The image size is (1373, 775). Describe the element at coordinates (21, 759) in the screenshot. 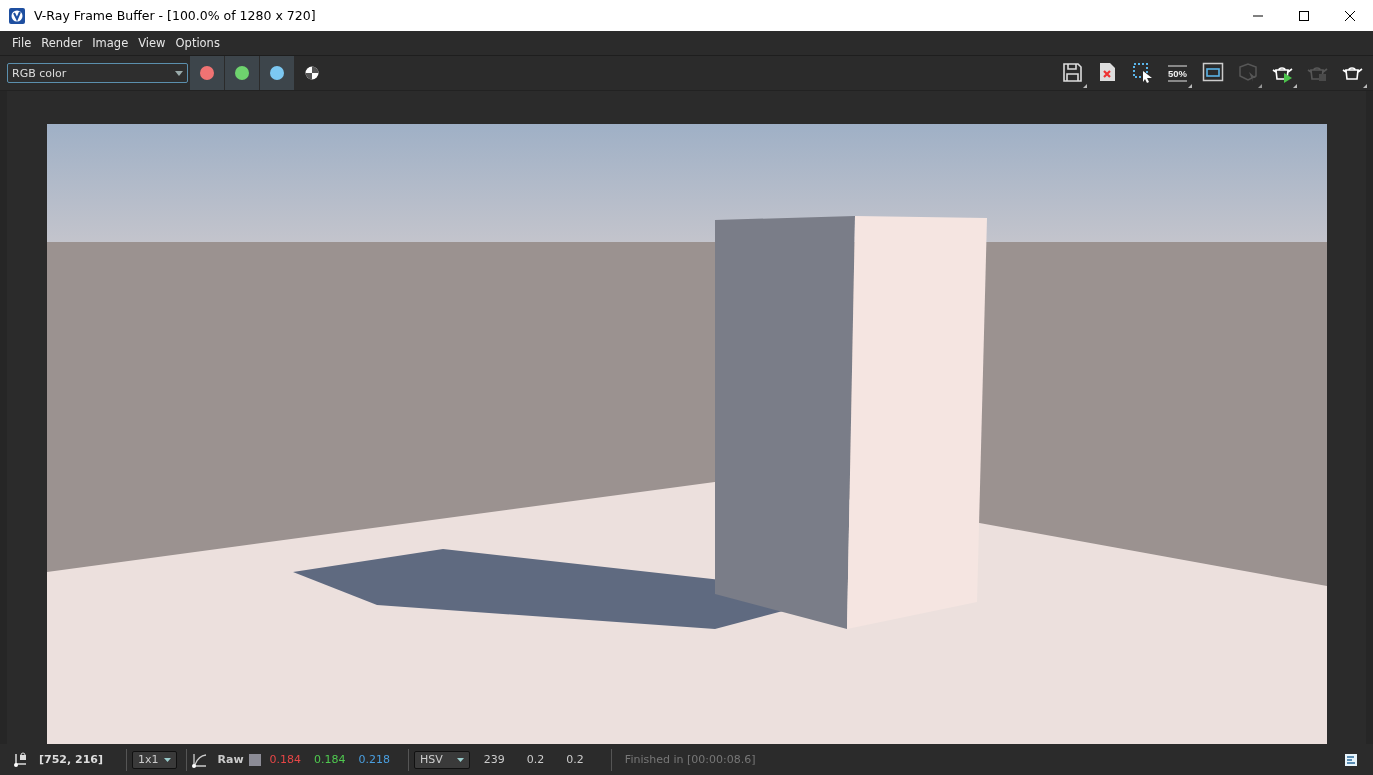

I see `pixel-lock-icon` at that location.